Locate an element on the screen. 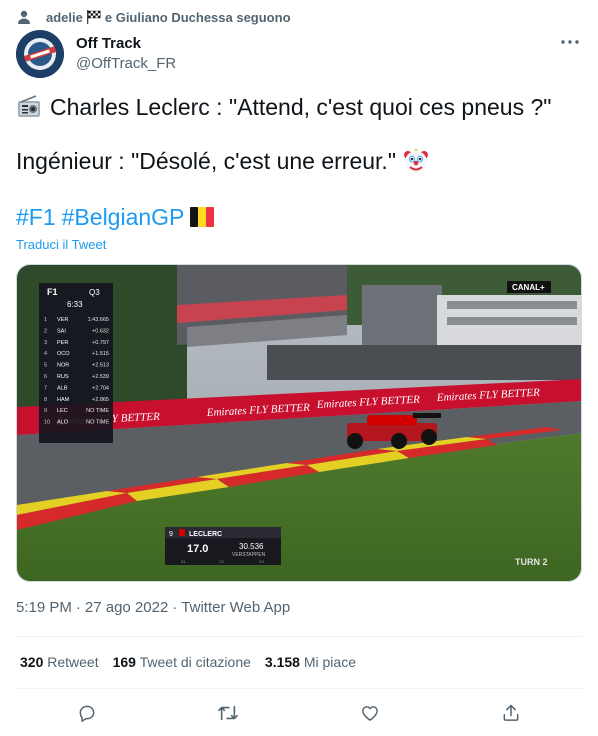  leaderboard-driver: RUS is located at coordinates (63, 377).